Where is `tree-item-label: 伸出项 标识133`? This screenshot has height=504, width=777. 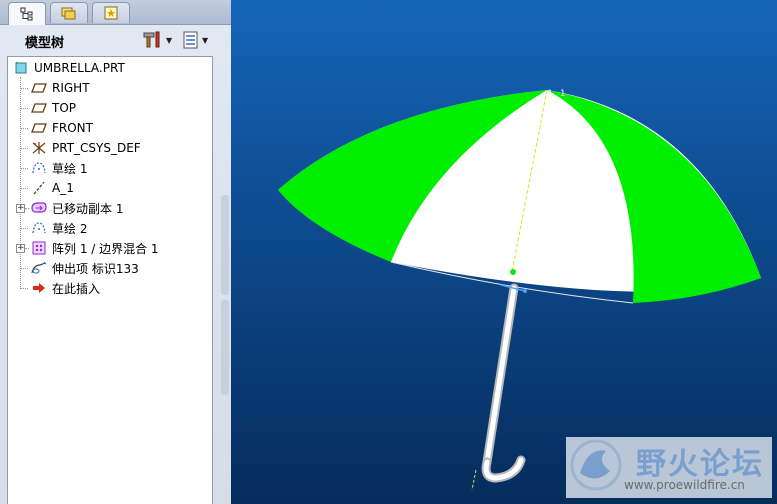
tree-item-label: 伸出项 标识133 is located at coordinates (95, 268).